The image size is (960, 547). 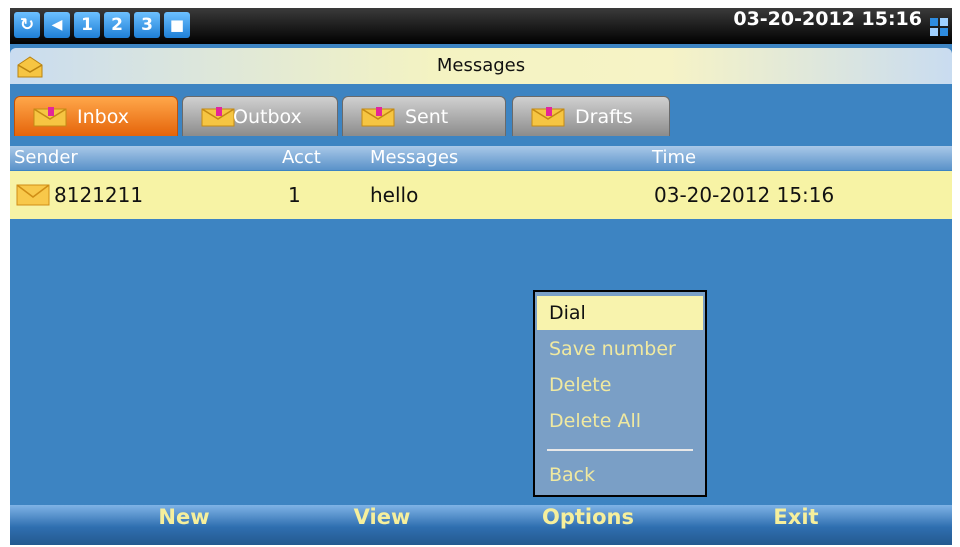 I want to click on row-time: 03-20-2012 15:16, so click(x=744, y=195).